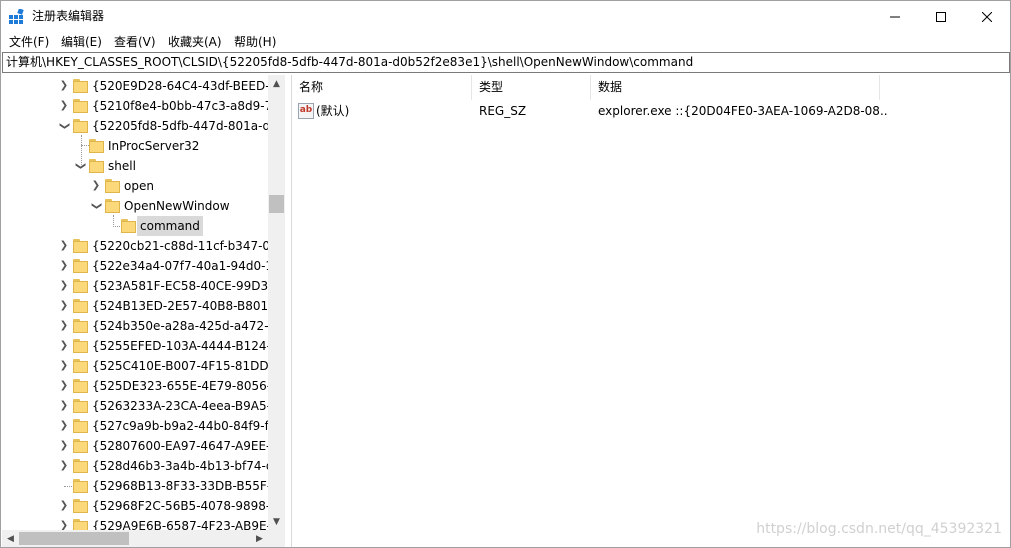  Describe the element at coordinates (259, 538) in the screenshot. I see `scroll-right-icon: ▶` at that location.